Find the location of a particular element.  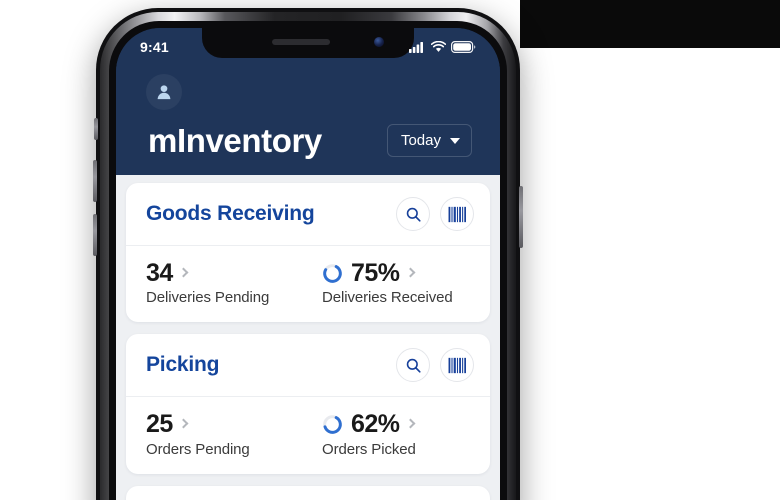

metric-tile: 25 Orders Pending is located at coordinates (220, 434).